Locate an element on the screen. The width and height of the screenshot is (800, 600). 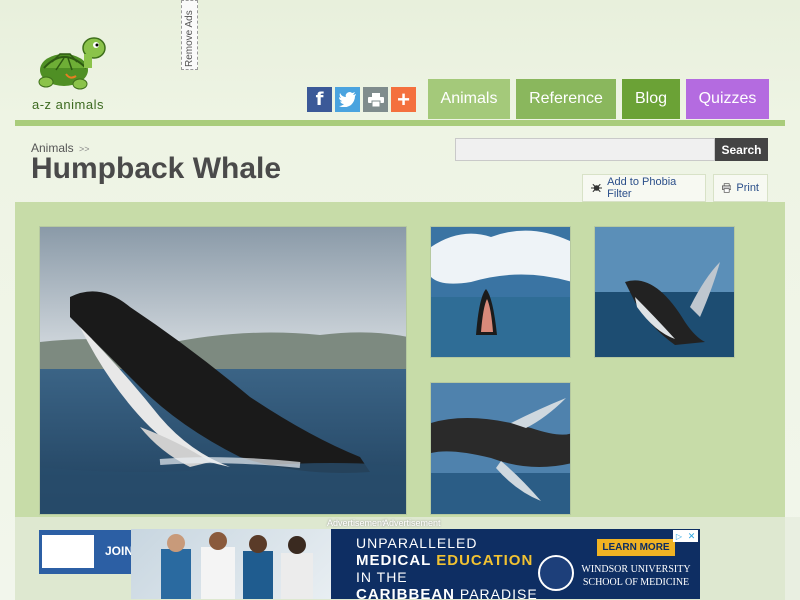
tab-blog: Blog is located at coordinates (651, 99).